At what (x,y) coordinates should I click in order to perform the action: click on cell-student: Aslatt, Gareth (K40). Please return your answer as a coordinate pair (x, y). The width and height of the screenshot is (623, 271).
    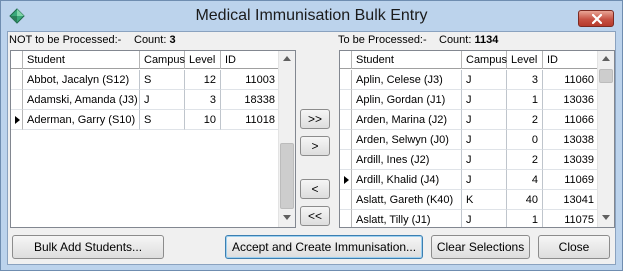
    Looking at the image, I should click on (407, 200).